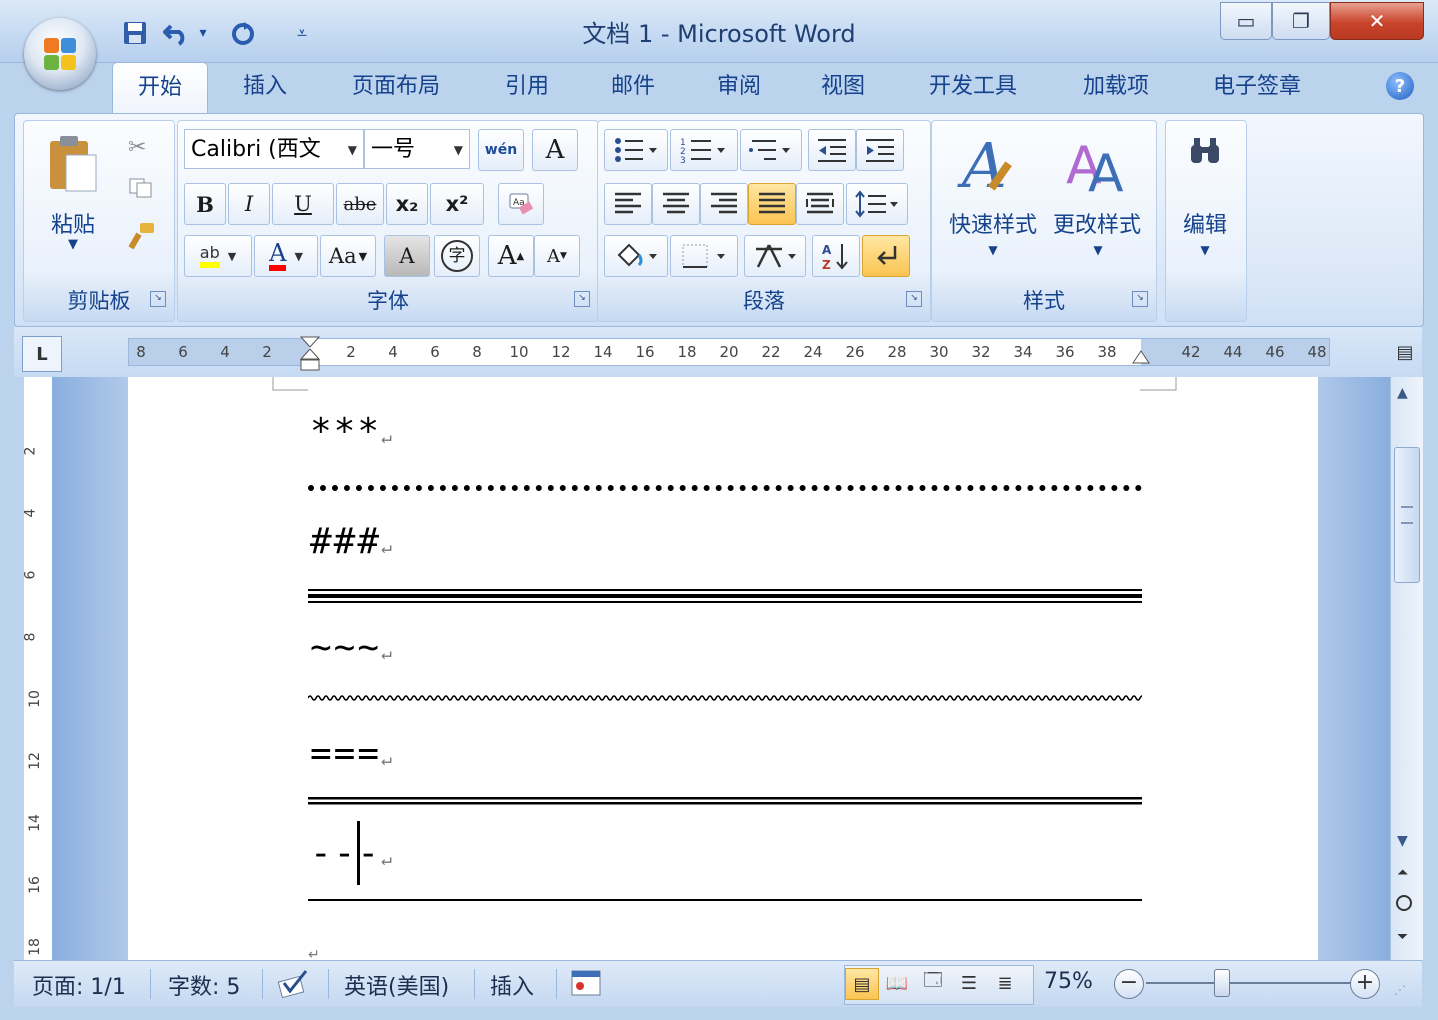 This screenshot has height=1020, width=1438. Describe the element at coordinates (30, 637) in the screenshot. I see `vertical-ruler-number: 8` at that location.